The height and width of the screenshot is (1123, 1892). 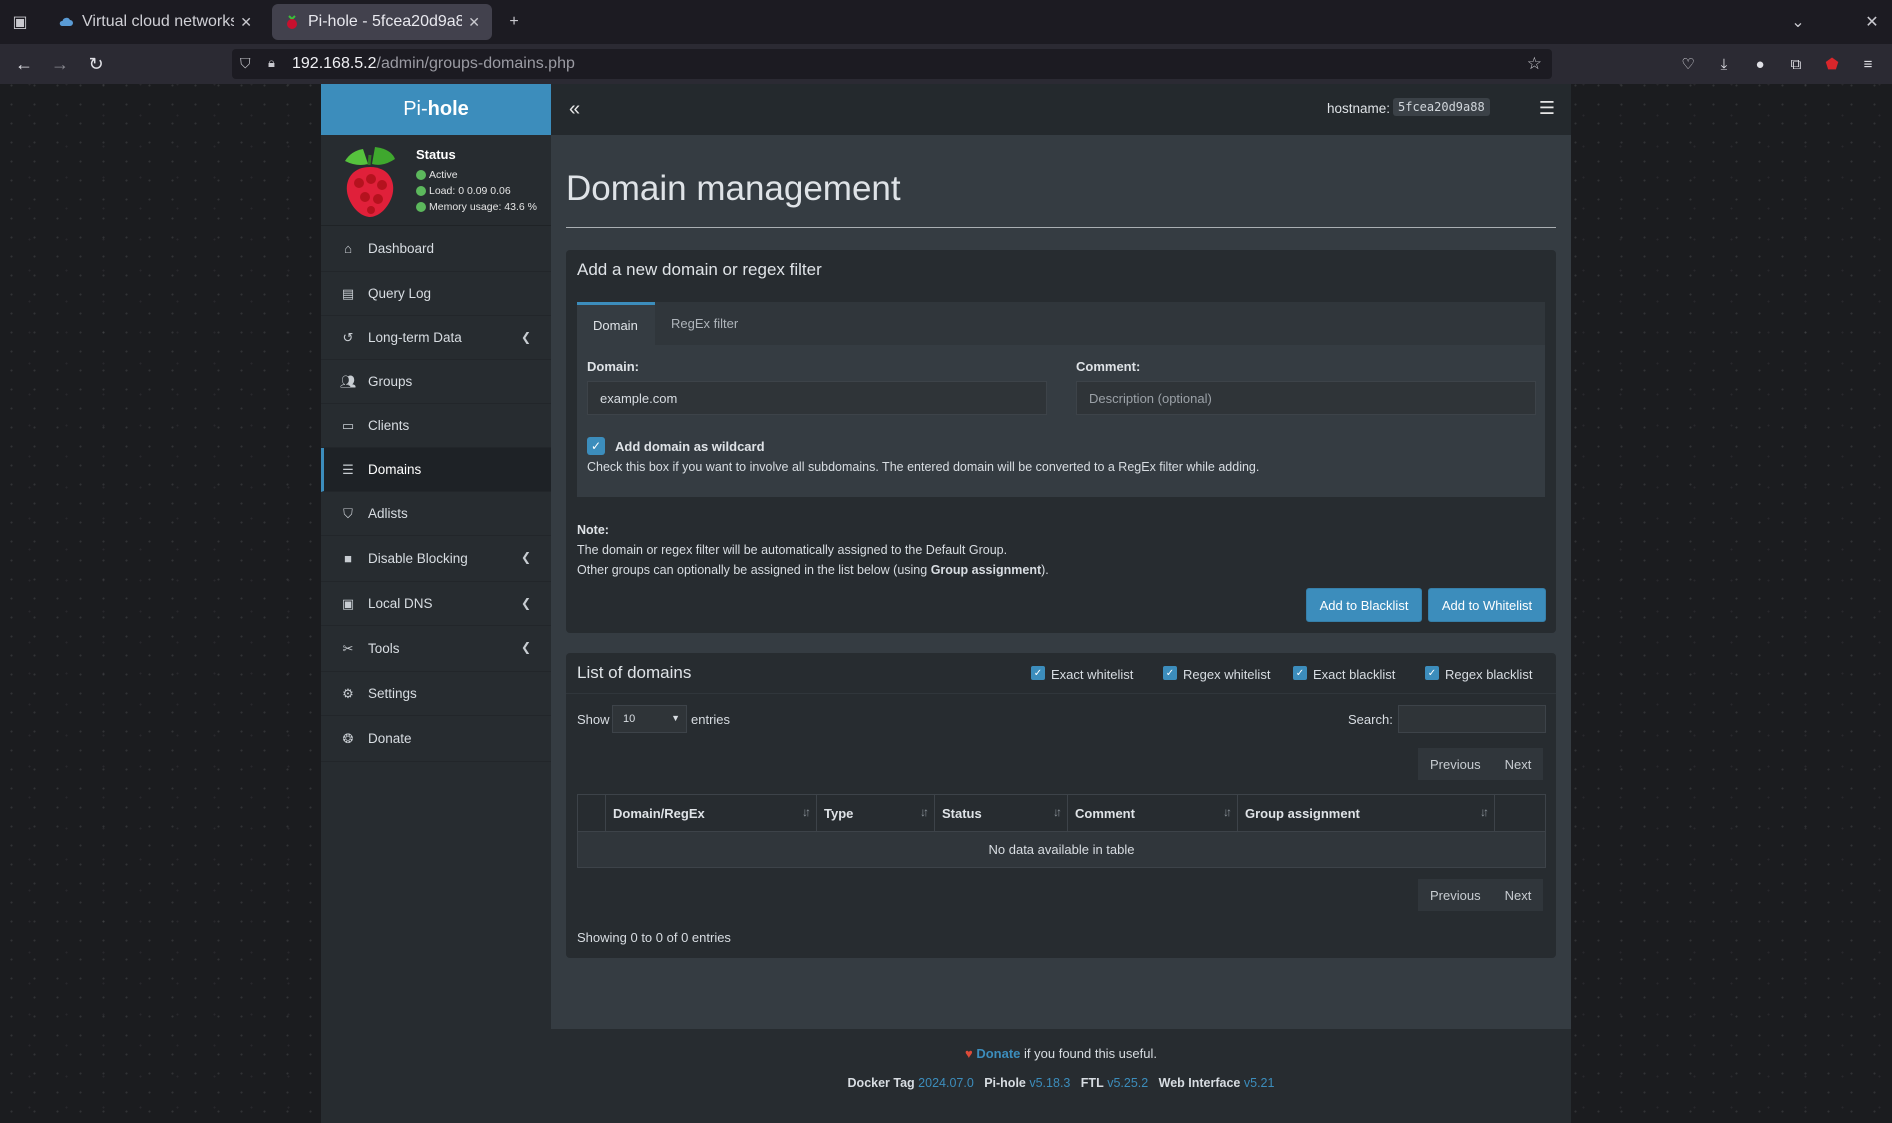 I want to click on sidebar-item-adlists: ⛉ Adlists, so click(x=436, y=514).